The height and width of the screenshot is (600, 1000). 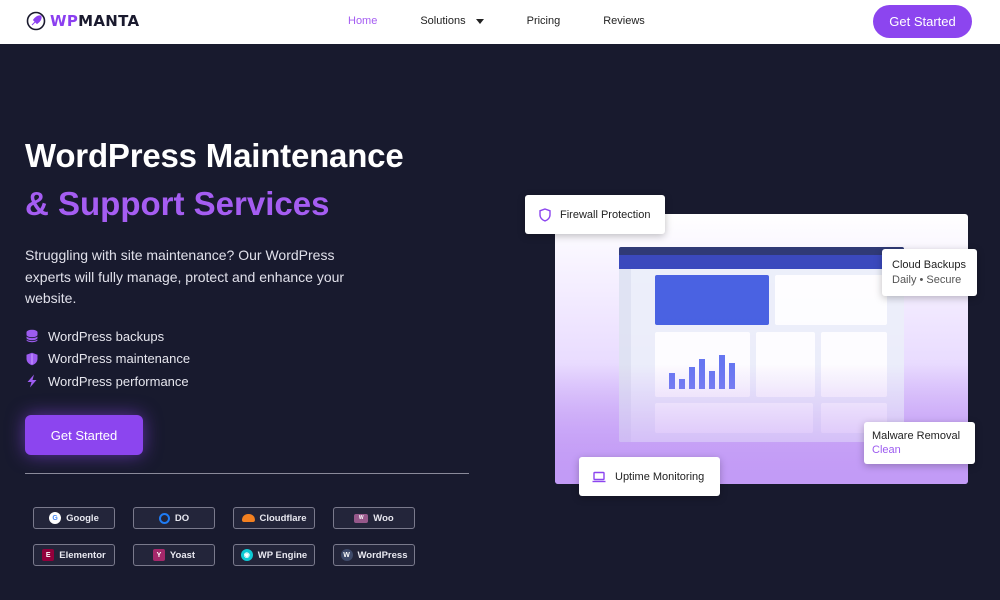 What do you see at coordinates (55, 518) in the screenshot?
I see `google-icon: G` at bounding box center [55, 518].